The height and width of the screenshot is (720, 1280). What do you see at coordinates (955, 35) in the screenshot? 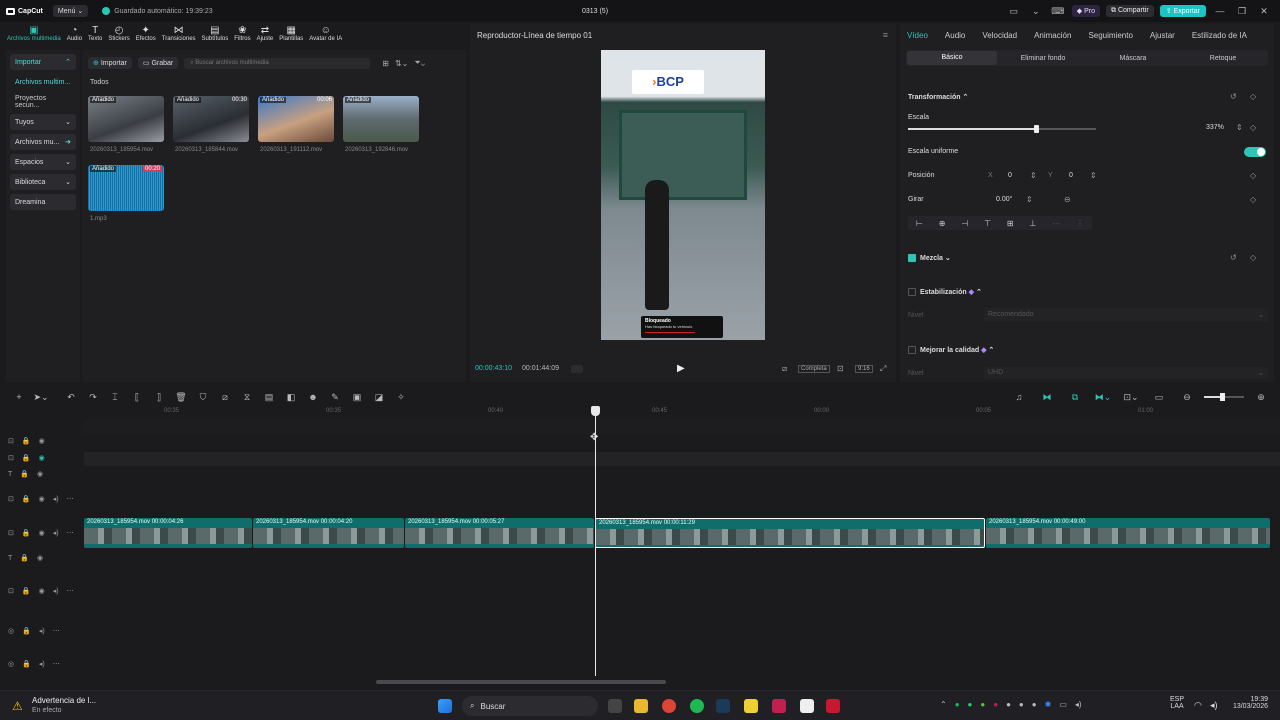
I see `tab-audio: Audio` at bounding box center [955, 35].